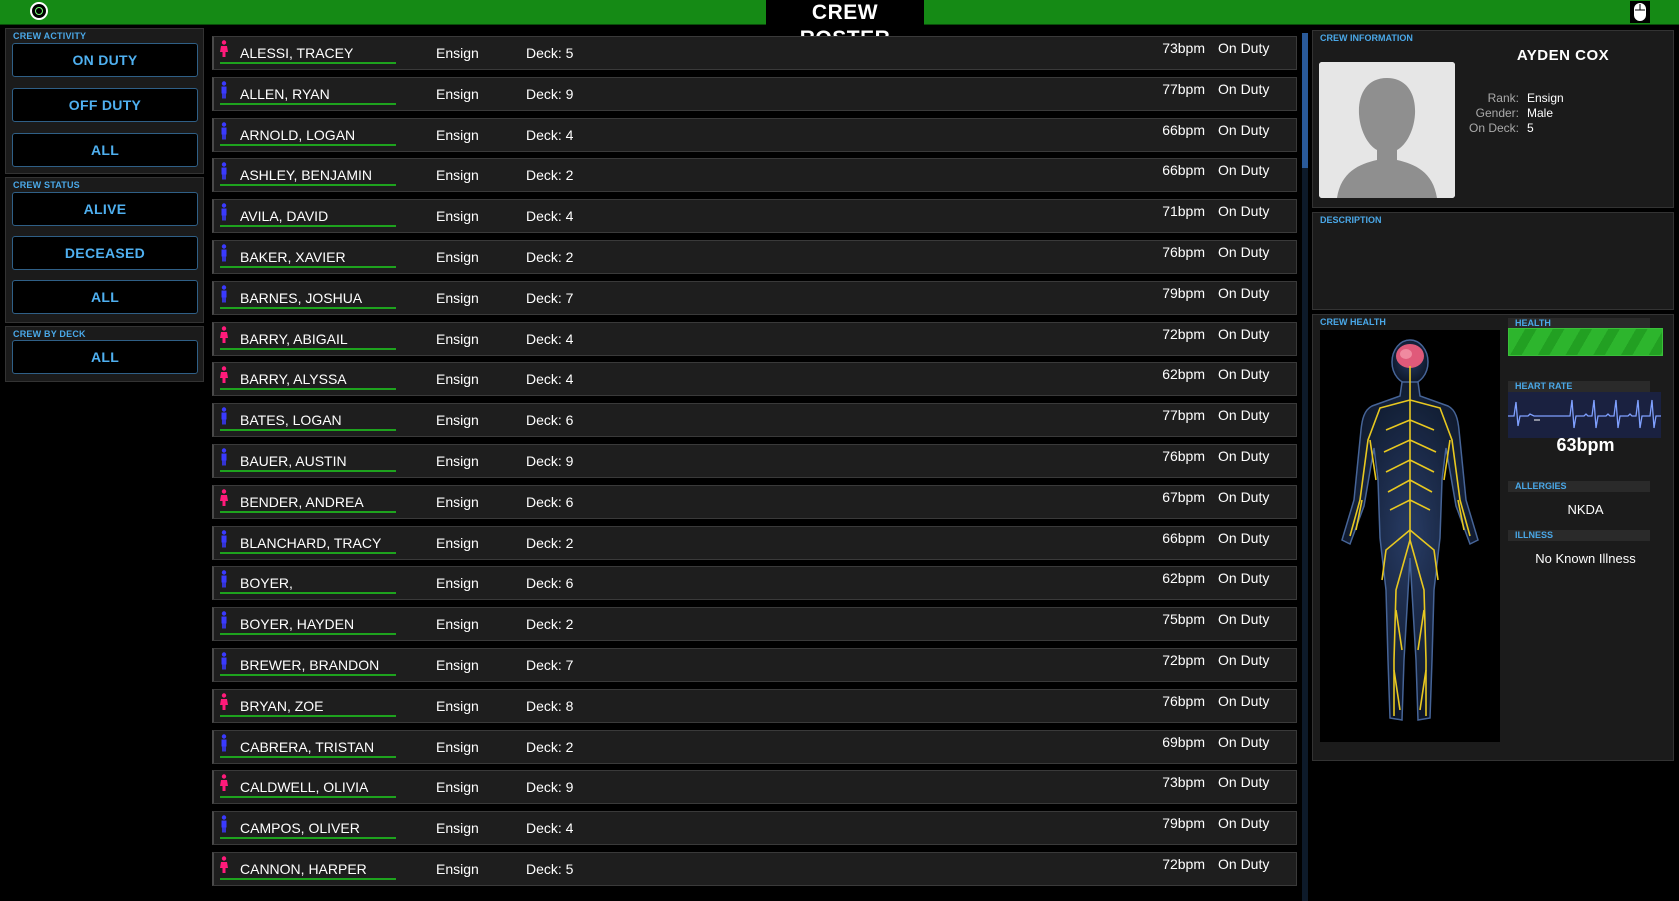  Describe the element at coordinates (754, 461) in the screenshot. I see `crew-row: BAUER, AUSTIN Ensign Deck: 9 76bpm On Duty` at that location.